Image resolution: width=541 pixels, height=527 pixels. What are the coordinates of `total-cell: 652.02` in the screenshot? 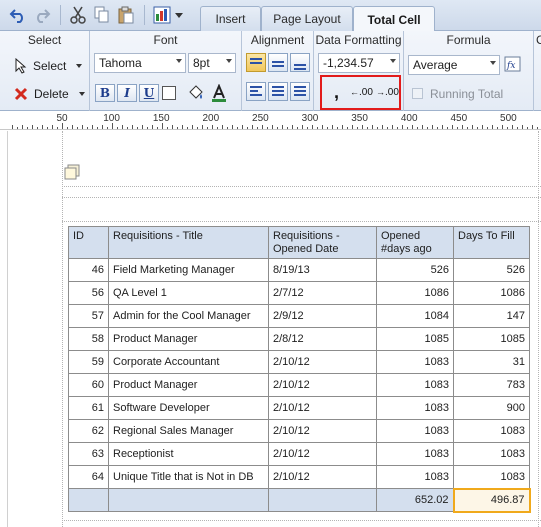 It's located at (415, 500).